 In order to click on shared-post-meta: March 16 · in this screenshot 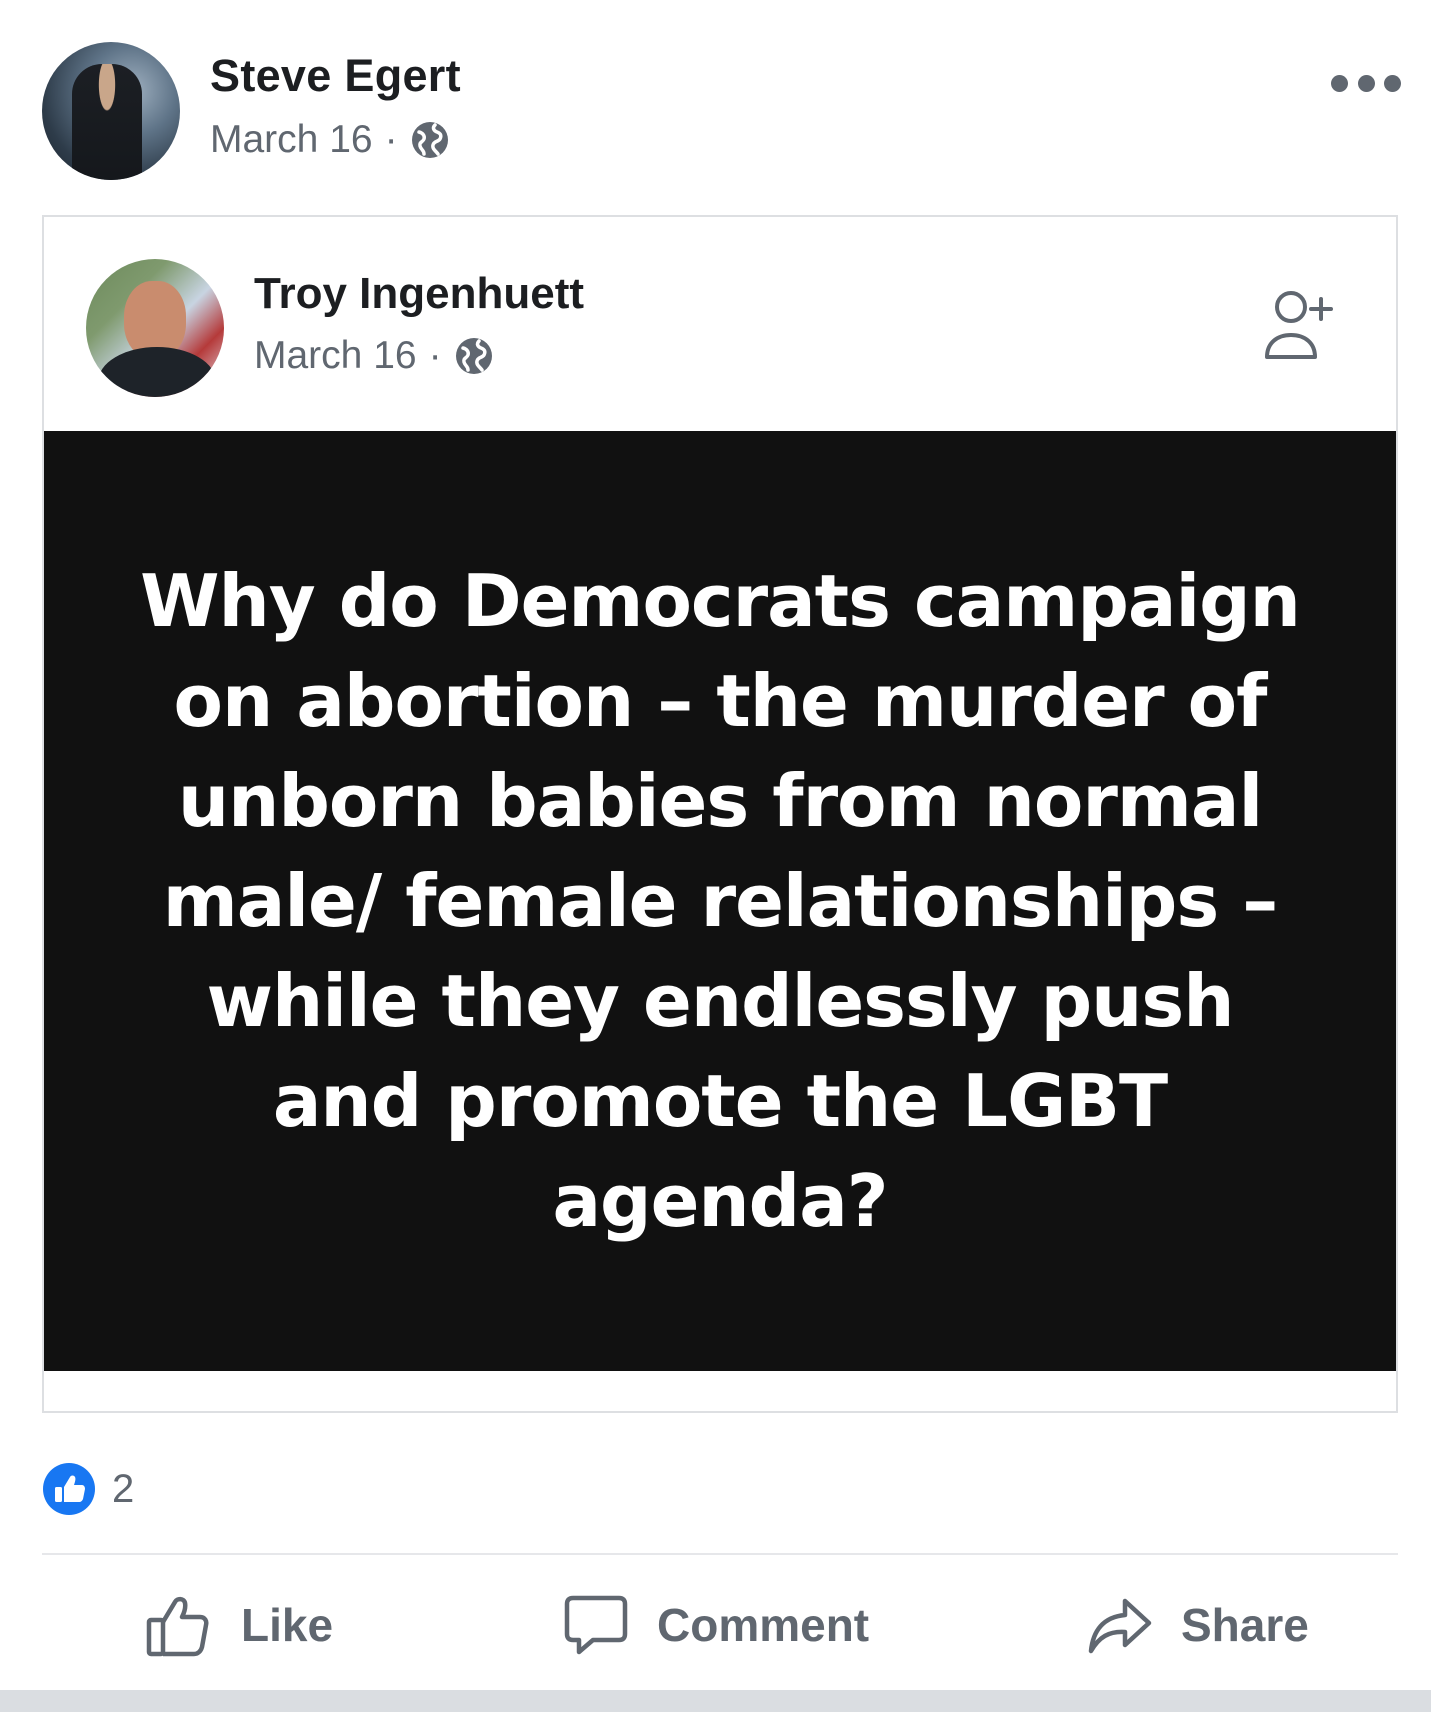, I will do `click(374, 356)`.